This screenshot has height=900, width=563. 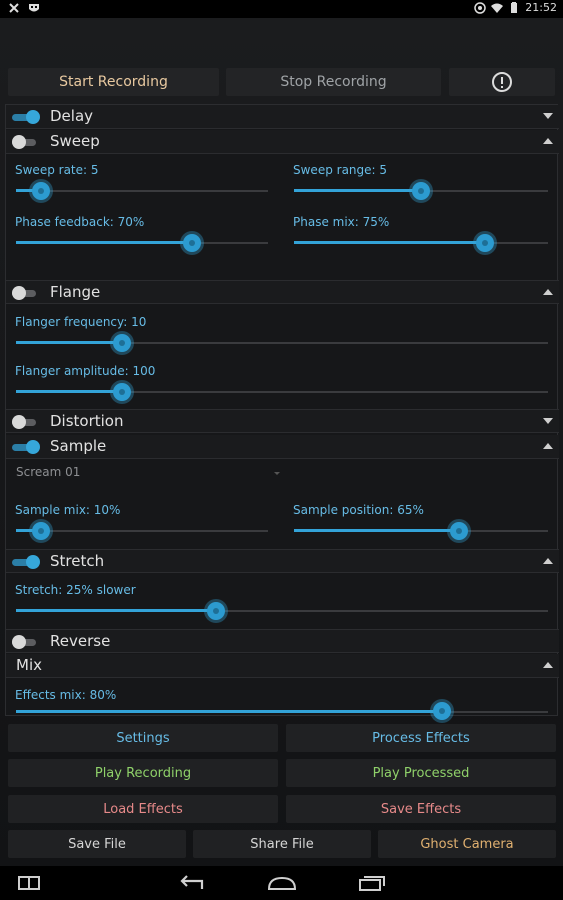 What do you see at coordinates (75, 141) in the screenshot?
I see `section-title: Sweep` at bounding box center [75, 141].